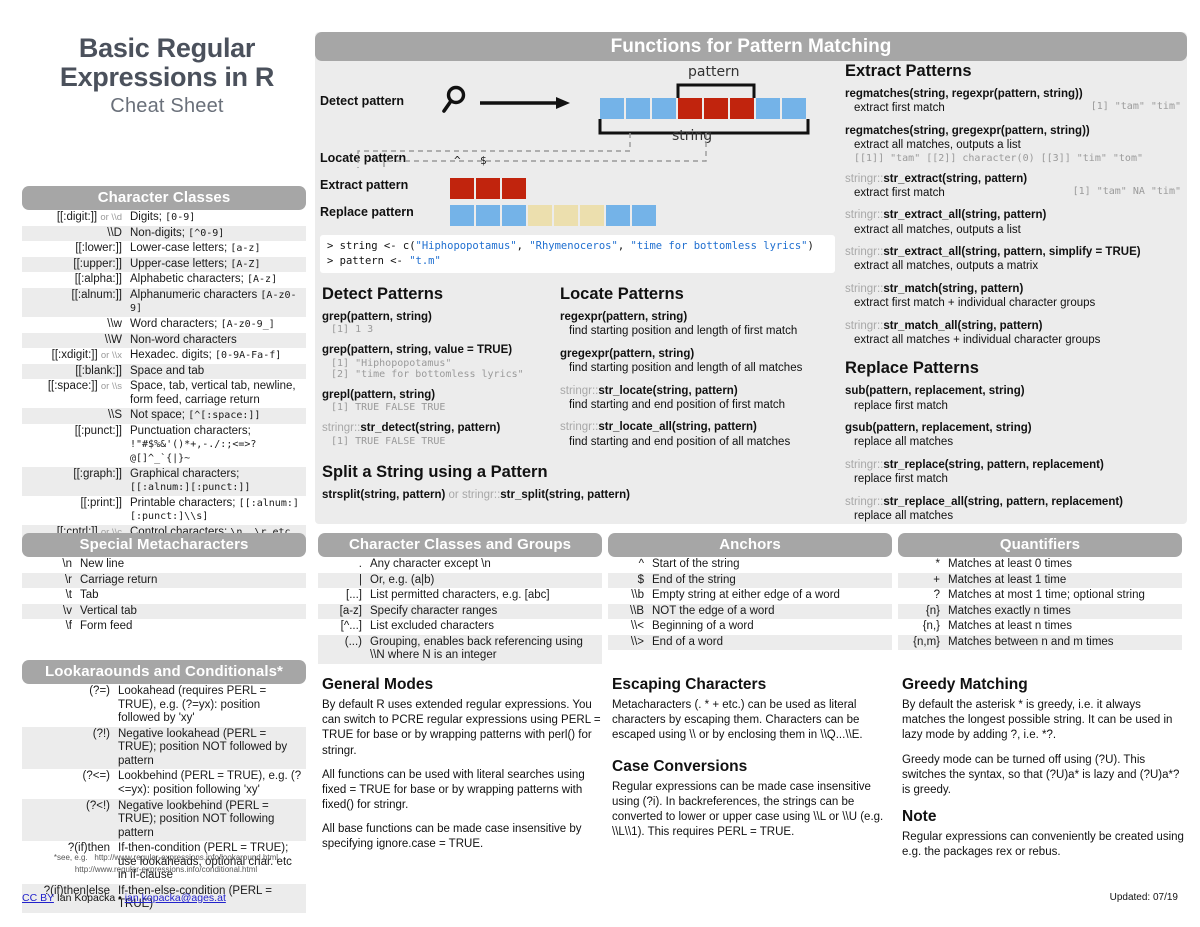  Describe the element at coordinates (114, 415) in the screenshot. I see `row-key: \\S` at that location.